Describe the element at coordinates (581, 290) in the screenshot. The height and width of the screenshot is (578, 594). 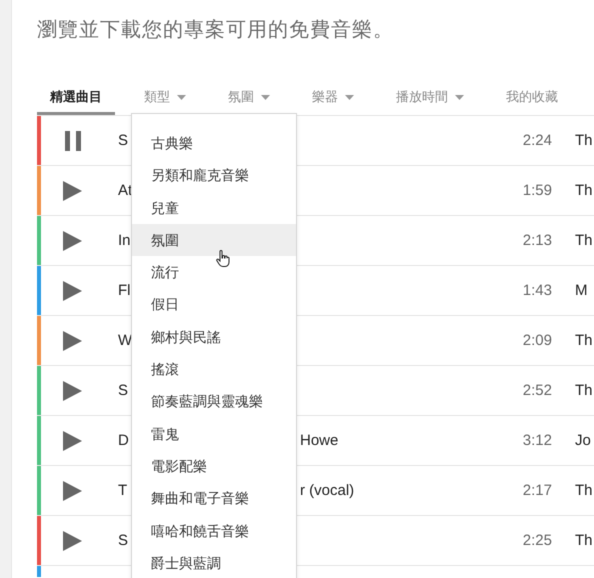
I see `track-artist: M` at that location.